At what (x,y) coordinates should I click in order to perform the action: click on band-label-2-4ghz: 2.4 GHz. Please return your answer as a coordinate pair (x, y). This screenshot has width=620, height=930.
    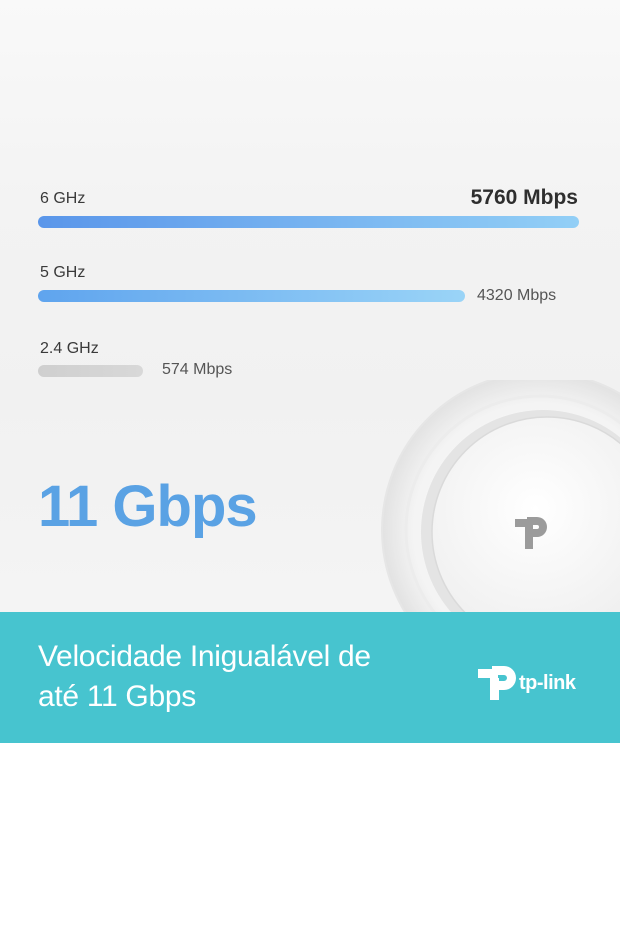
    Looking at the image, I should click on (69, 348).